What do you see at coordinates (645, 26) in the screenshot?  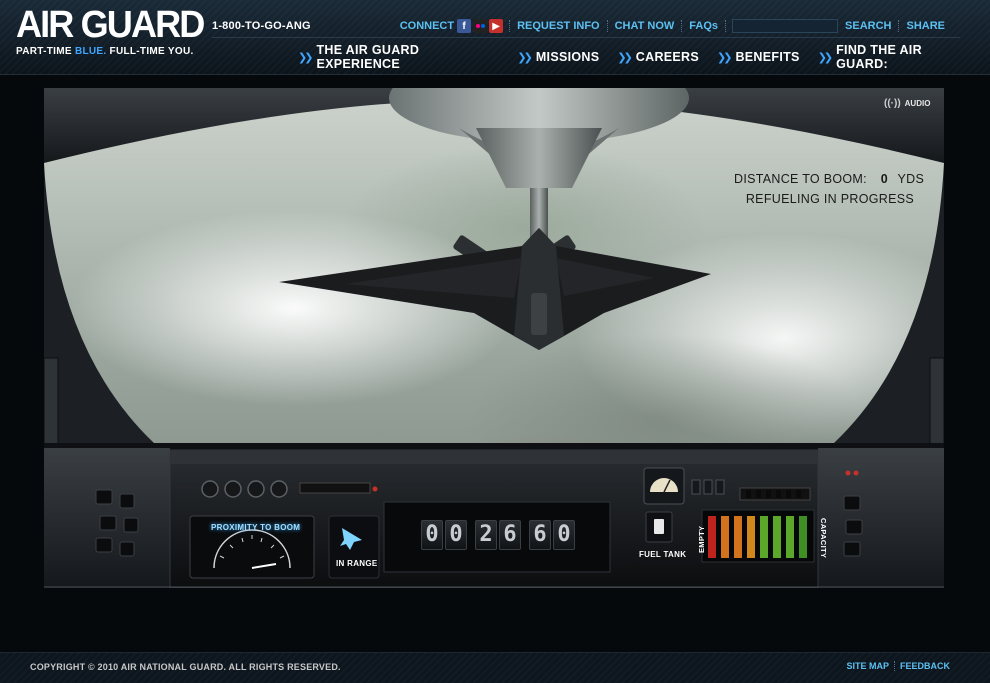 I see `chat-now-link: CHAT NOW` at bounding box center [645, 26].